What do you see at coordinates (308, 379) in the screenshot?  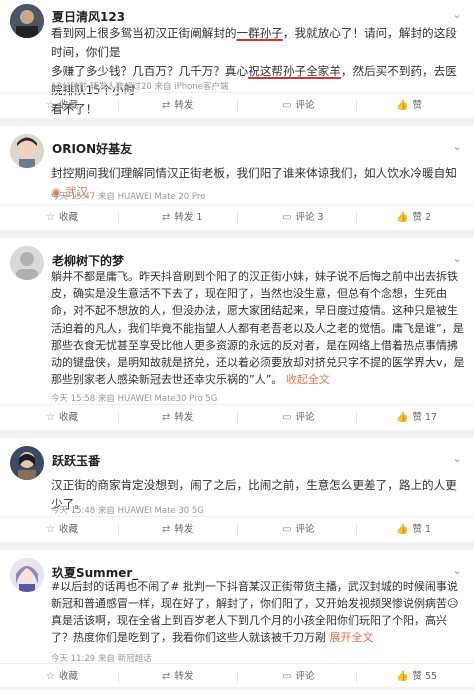 I see `collapse-link: 收起全文` at bounding box center [308, 379].